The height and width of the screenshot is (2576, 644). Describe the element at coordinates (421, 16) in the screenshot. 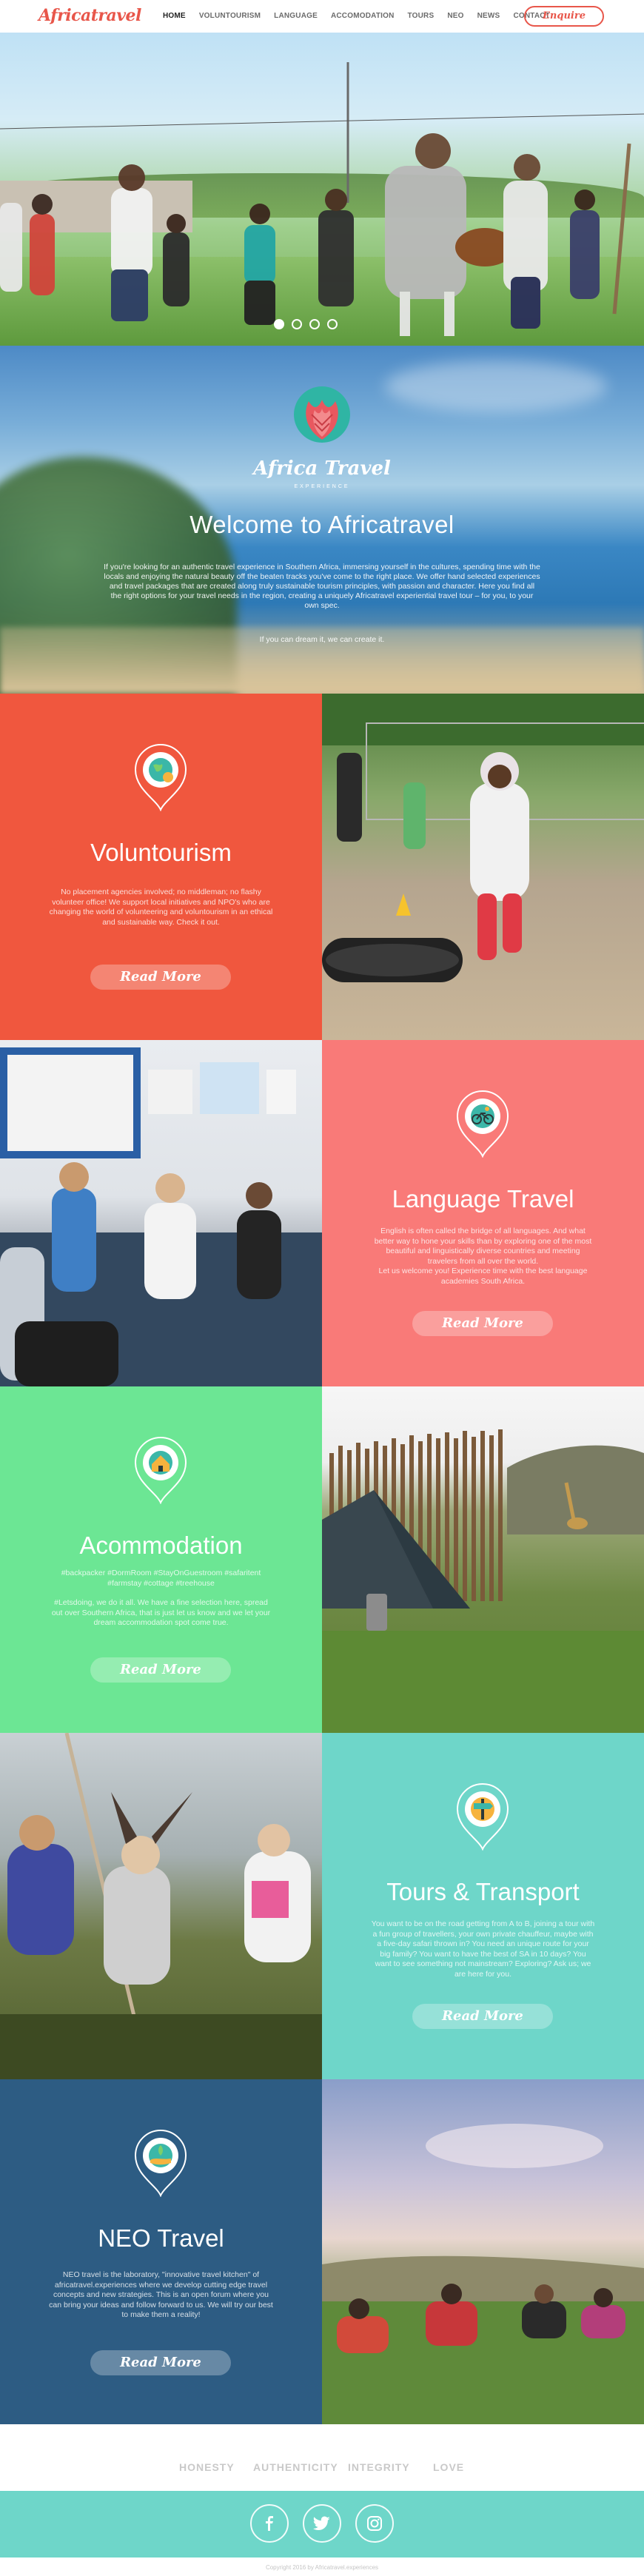

I see `menu-item-tours: TOURS` at that location.